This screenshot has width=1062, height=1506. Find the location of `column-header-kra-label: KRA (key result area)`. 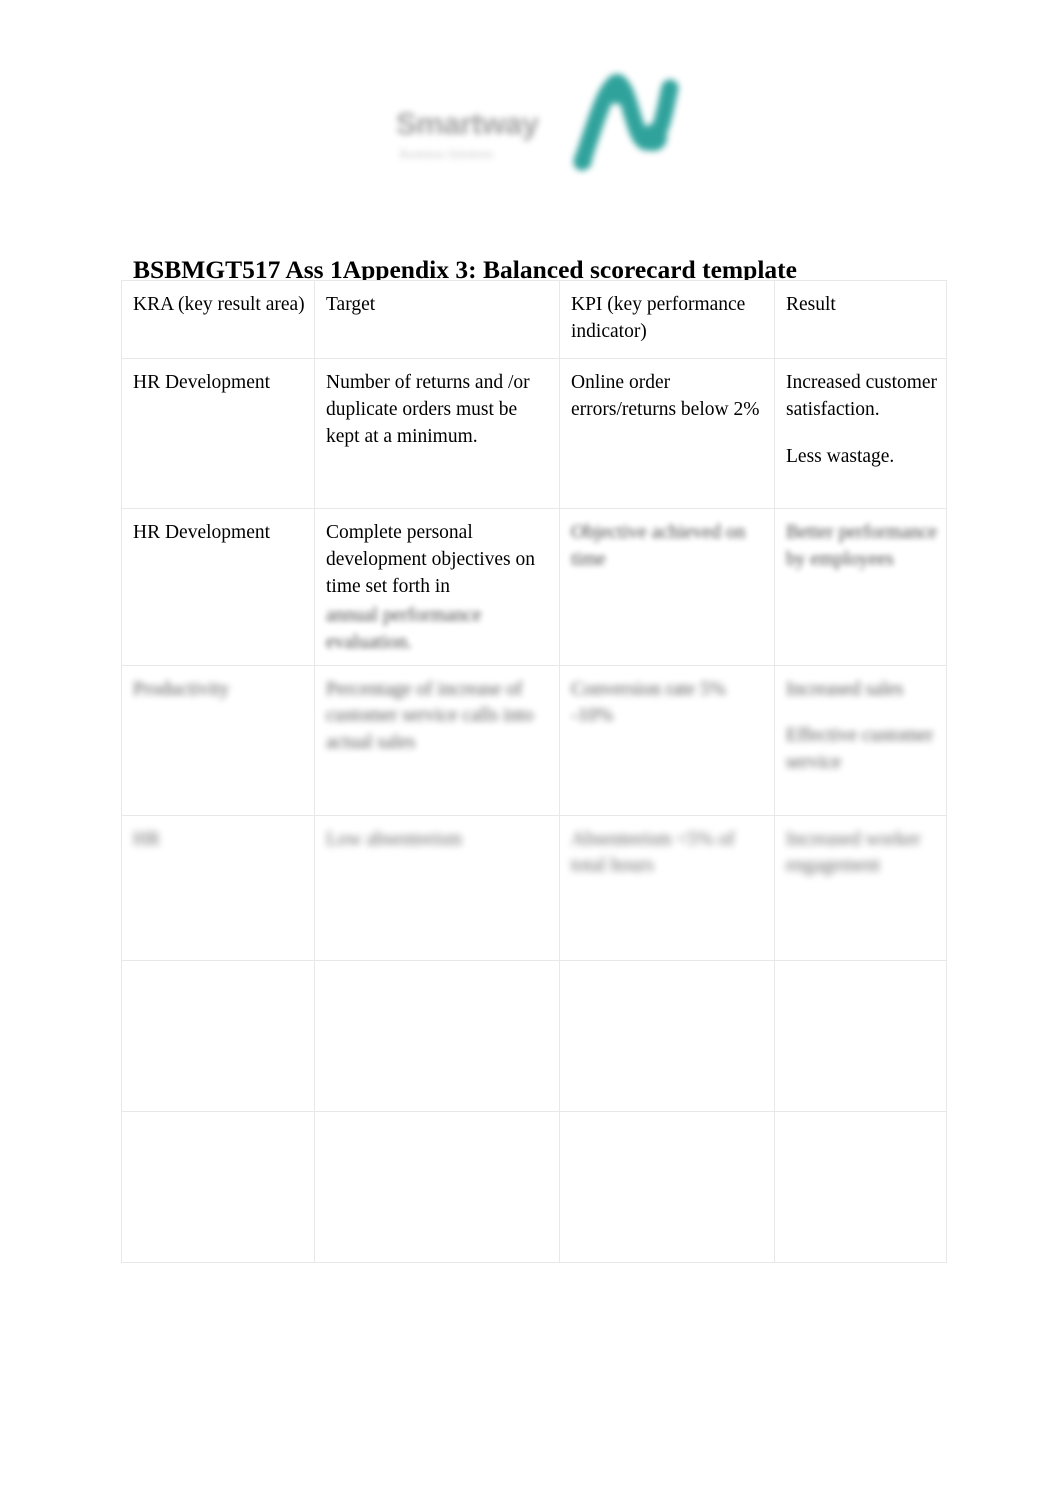

column-header-kra-label: KRA (key result area) is located at coordinates (219, 304).